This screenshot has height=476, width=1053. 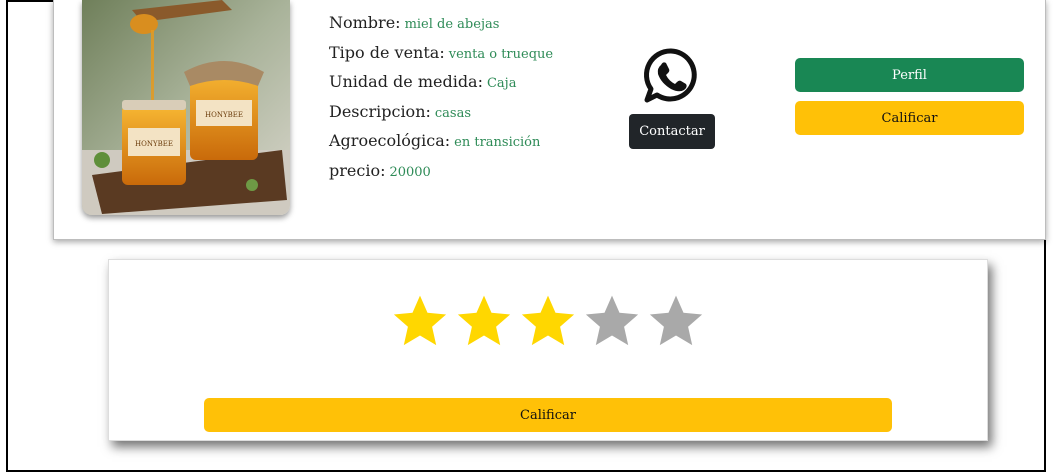 I want to click on detail-label: precio:, so click(x=357, y=170).